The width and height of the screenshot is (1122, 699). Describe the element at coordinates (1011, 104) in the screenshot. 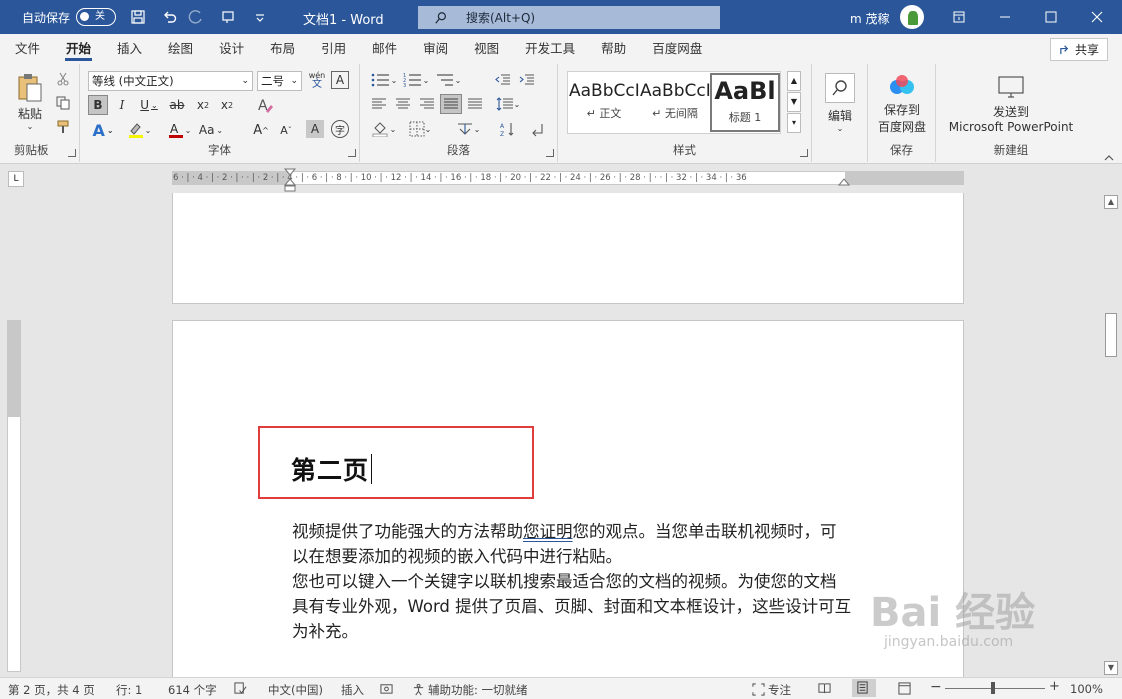

I see `send-to-powerpoint-button: 发送到 Microsoft PowerPoint` at that location.